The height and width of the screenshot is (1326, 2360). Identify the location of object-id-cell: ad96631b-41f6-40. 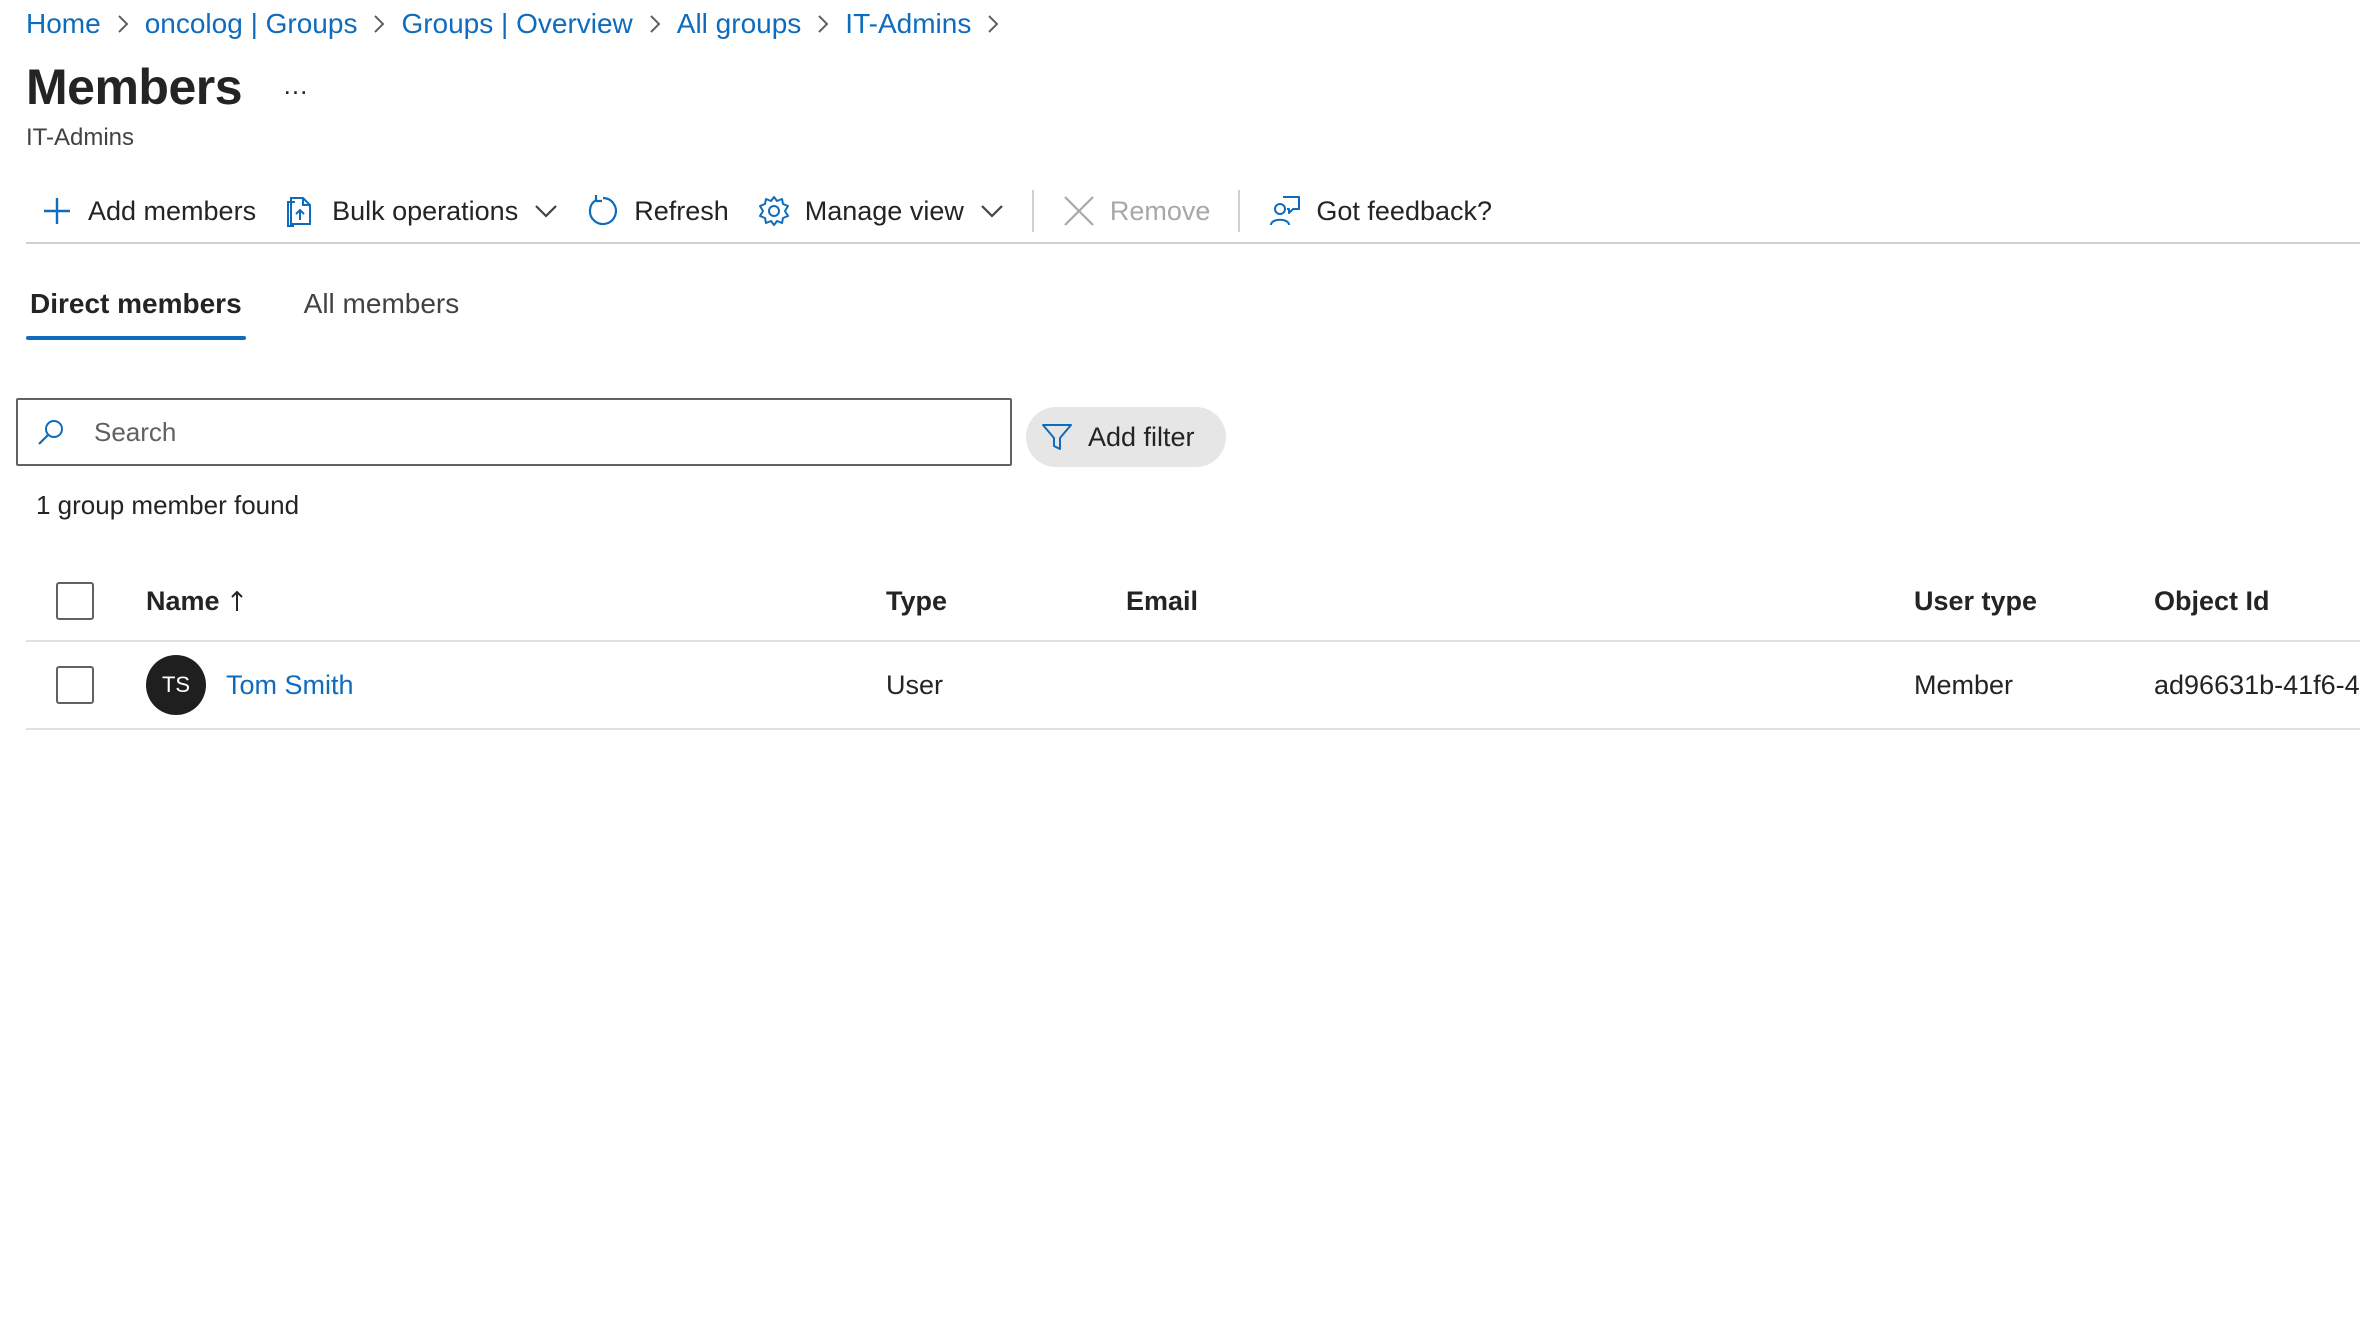
(2257, 684).